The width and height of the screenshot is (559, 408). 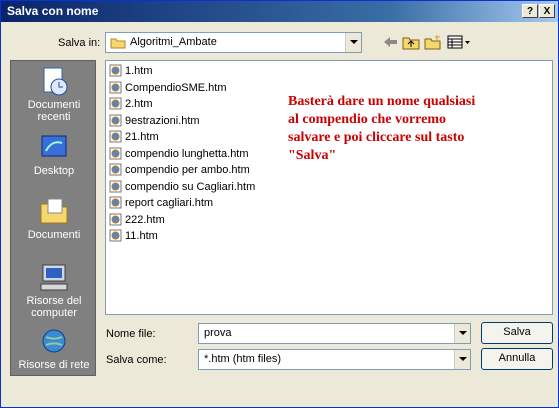 I want to click on filetype-dropdown: *.htm (htm files), so click(x=334, y=359).